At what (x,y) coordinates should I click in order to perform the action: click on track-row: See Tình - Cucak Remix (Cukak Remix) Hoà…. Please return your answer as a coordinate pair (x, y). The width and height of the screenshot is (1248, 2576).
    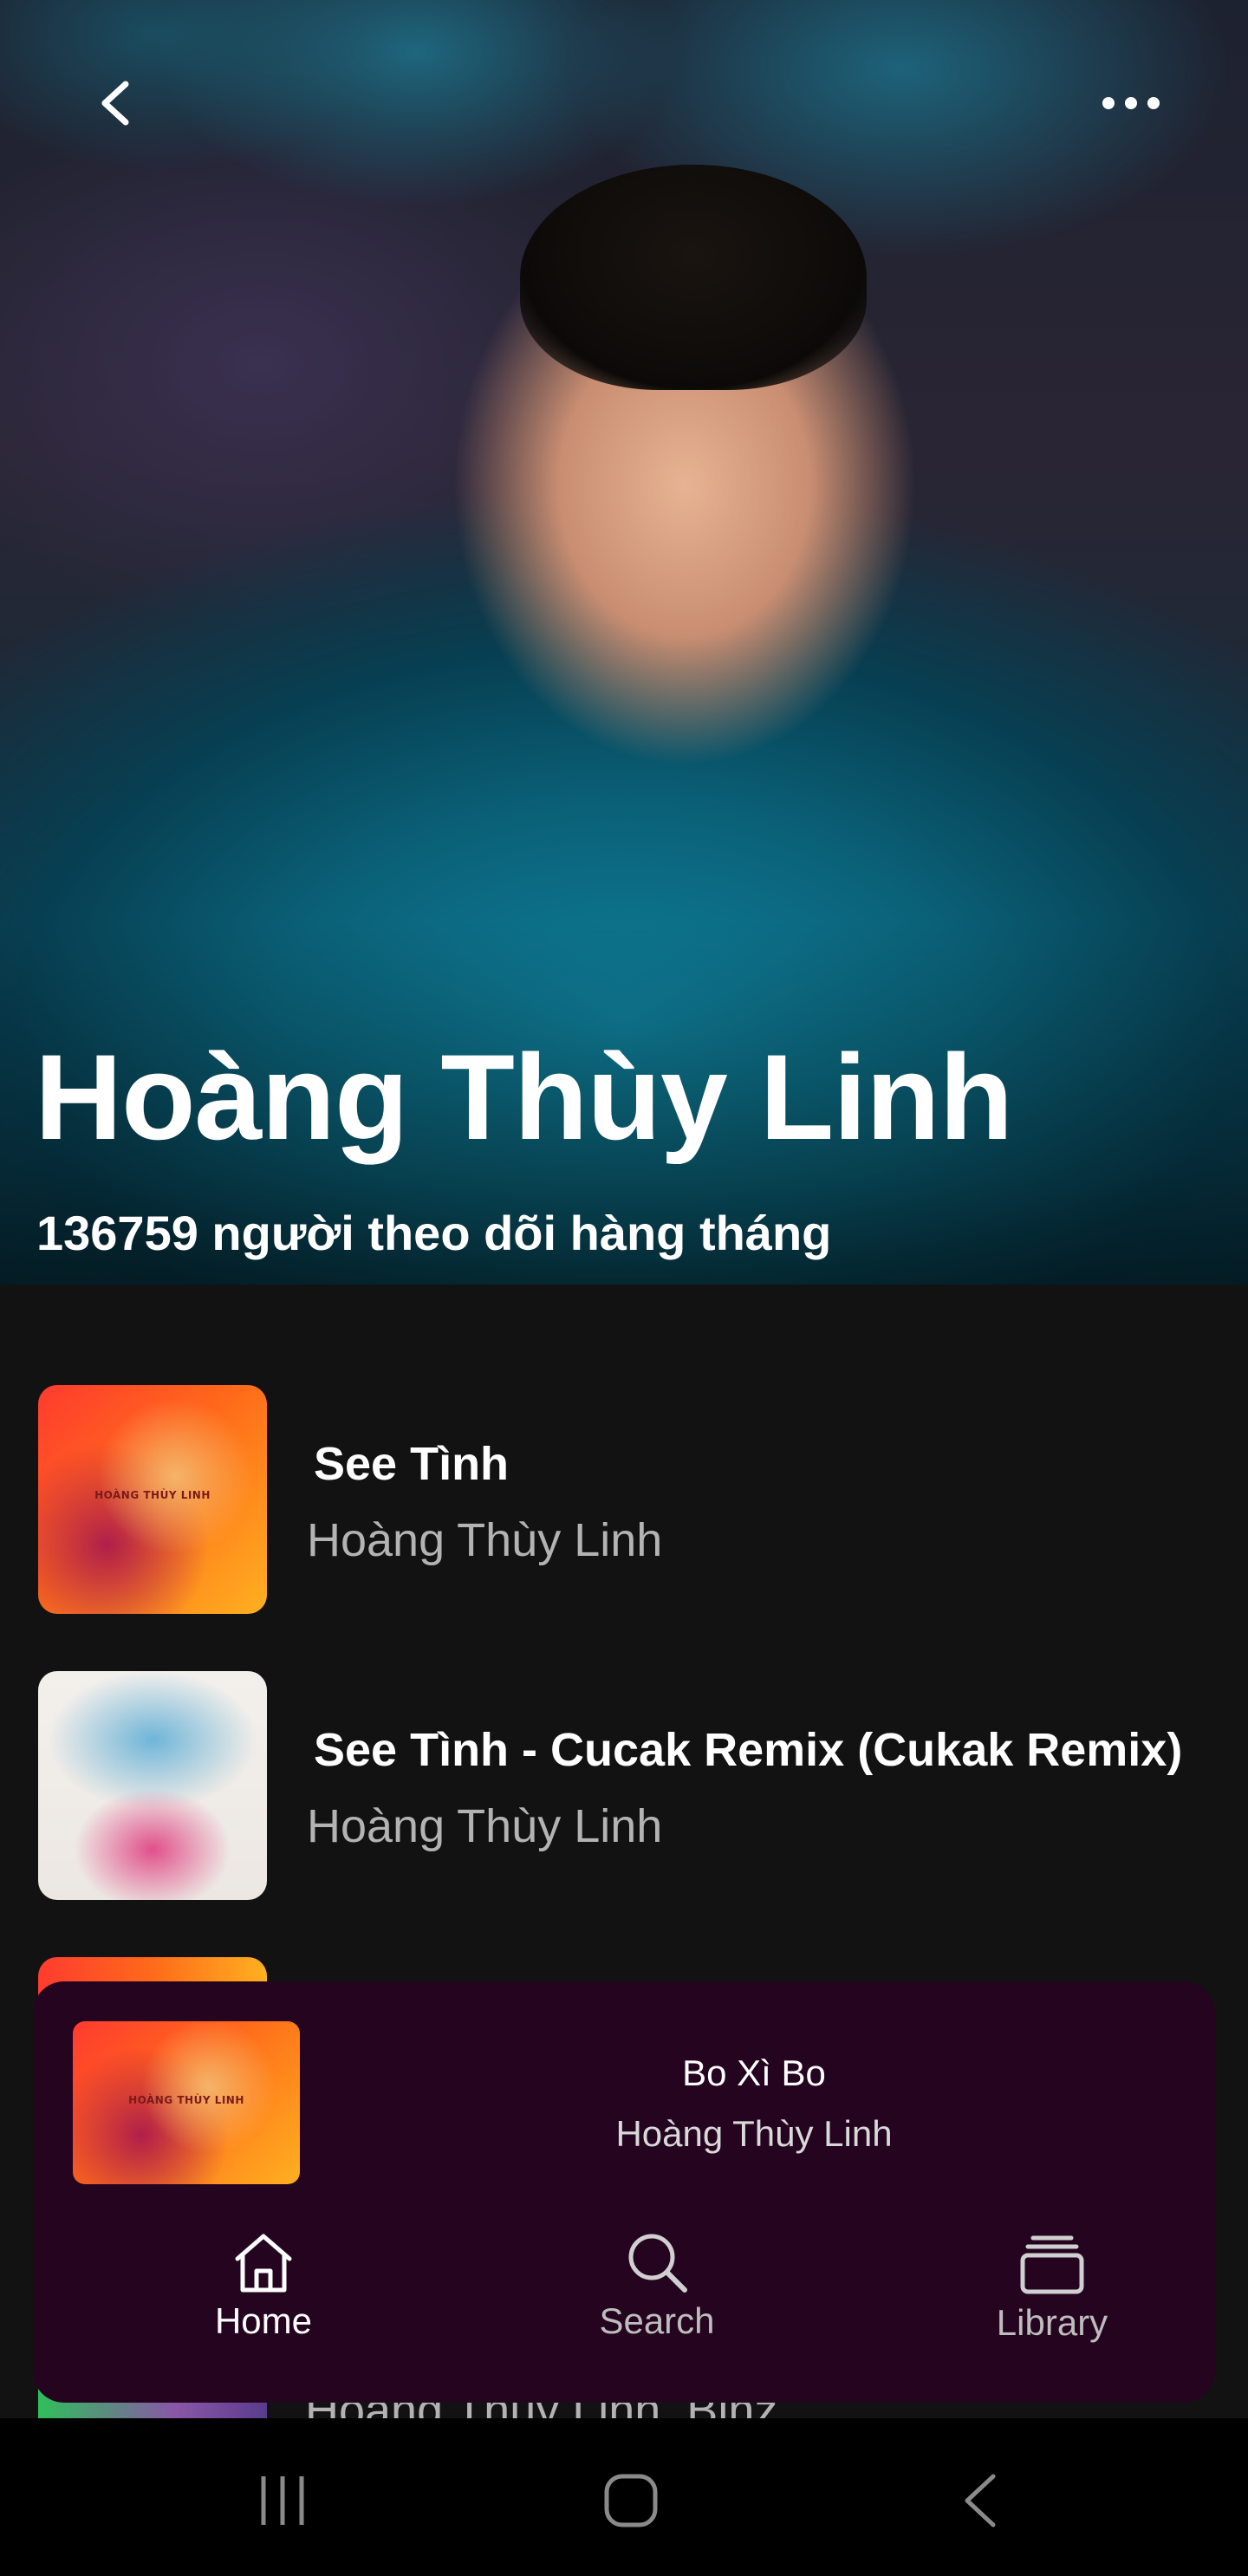
    Looking at the image, I should click on (627, 1786).